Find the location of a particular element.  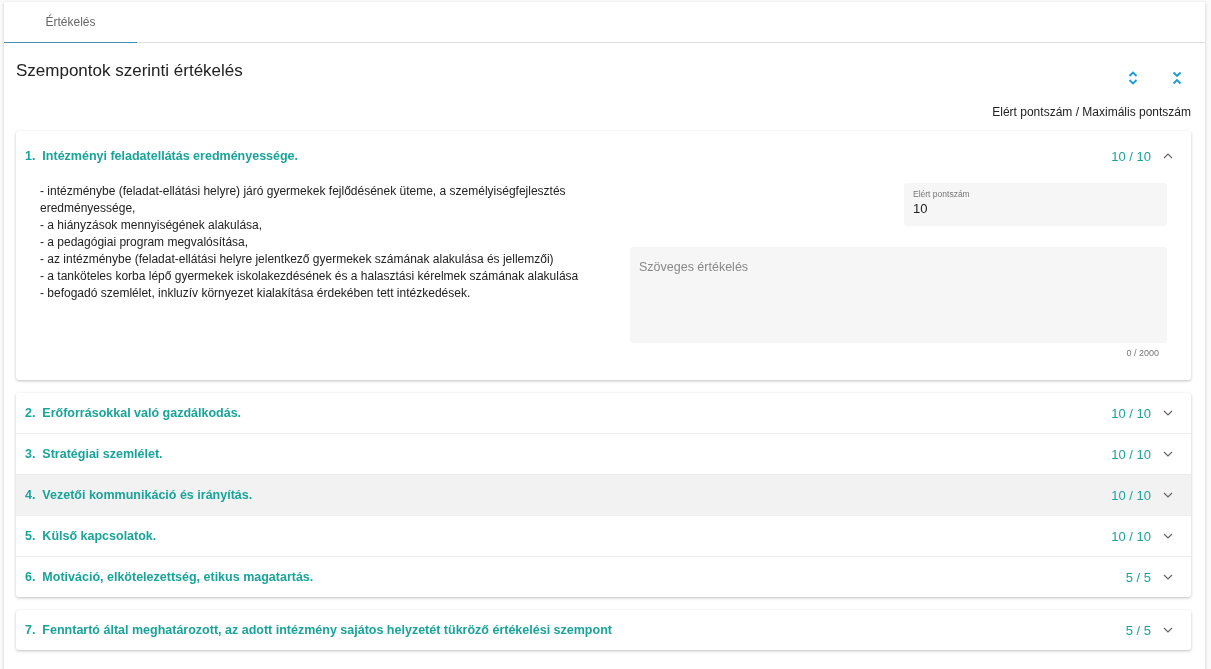

panel-header: 4. Vezetői kommunikáció és irányítás. 10 / 10 is located at coordinates (603, 495).